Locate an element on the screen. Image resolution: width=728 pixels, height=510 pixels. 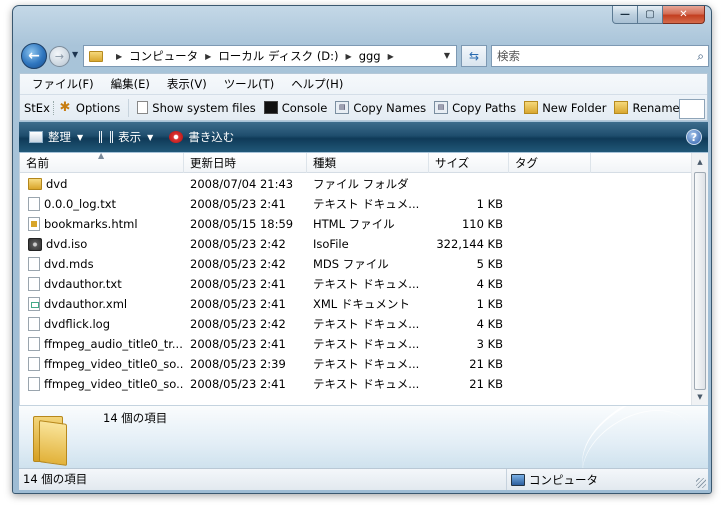
organize-button: 整理 ▼ is located at coordinates (56, 137).